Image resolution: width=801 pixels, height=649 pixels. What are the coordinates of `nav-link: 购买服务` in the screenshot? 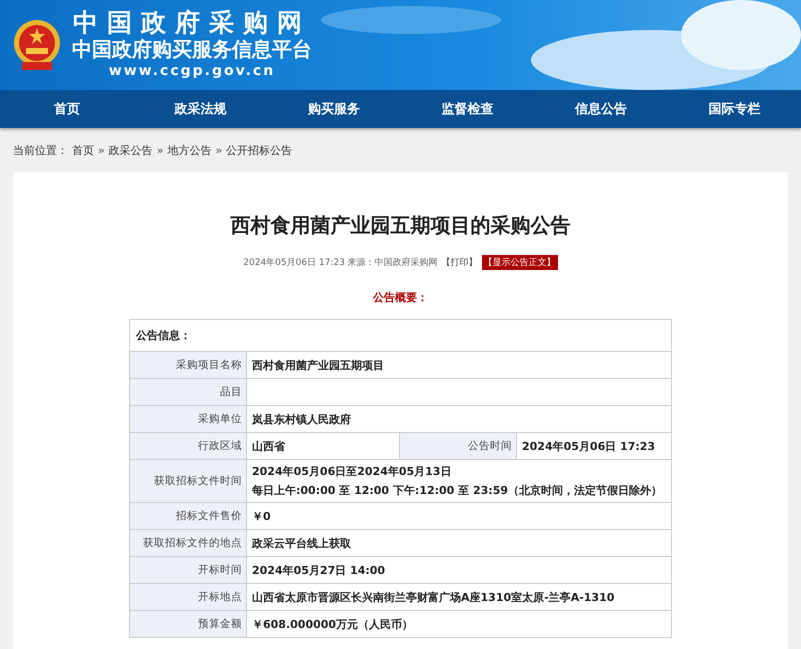 It's located at (334, 109).